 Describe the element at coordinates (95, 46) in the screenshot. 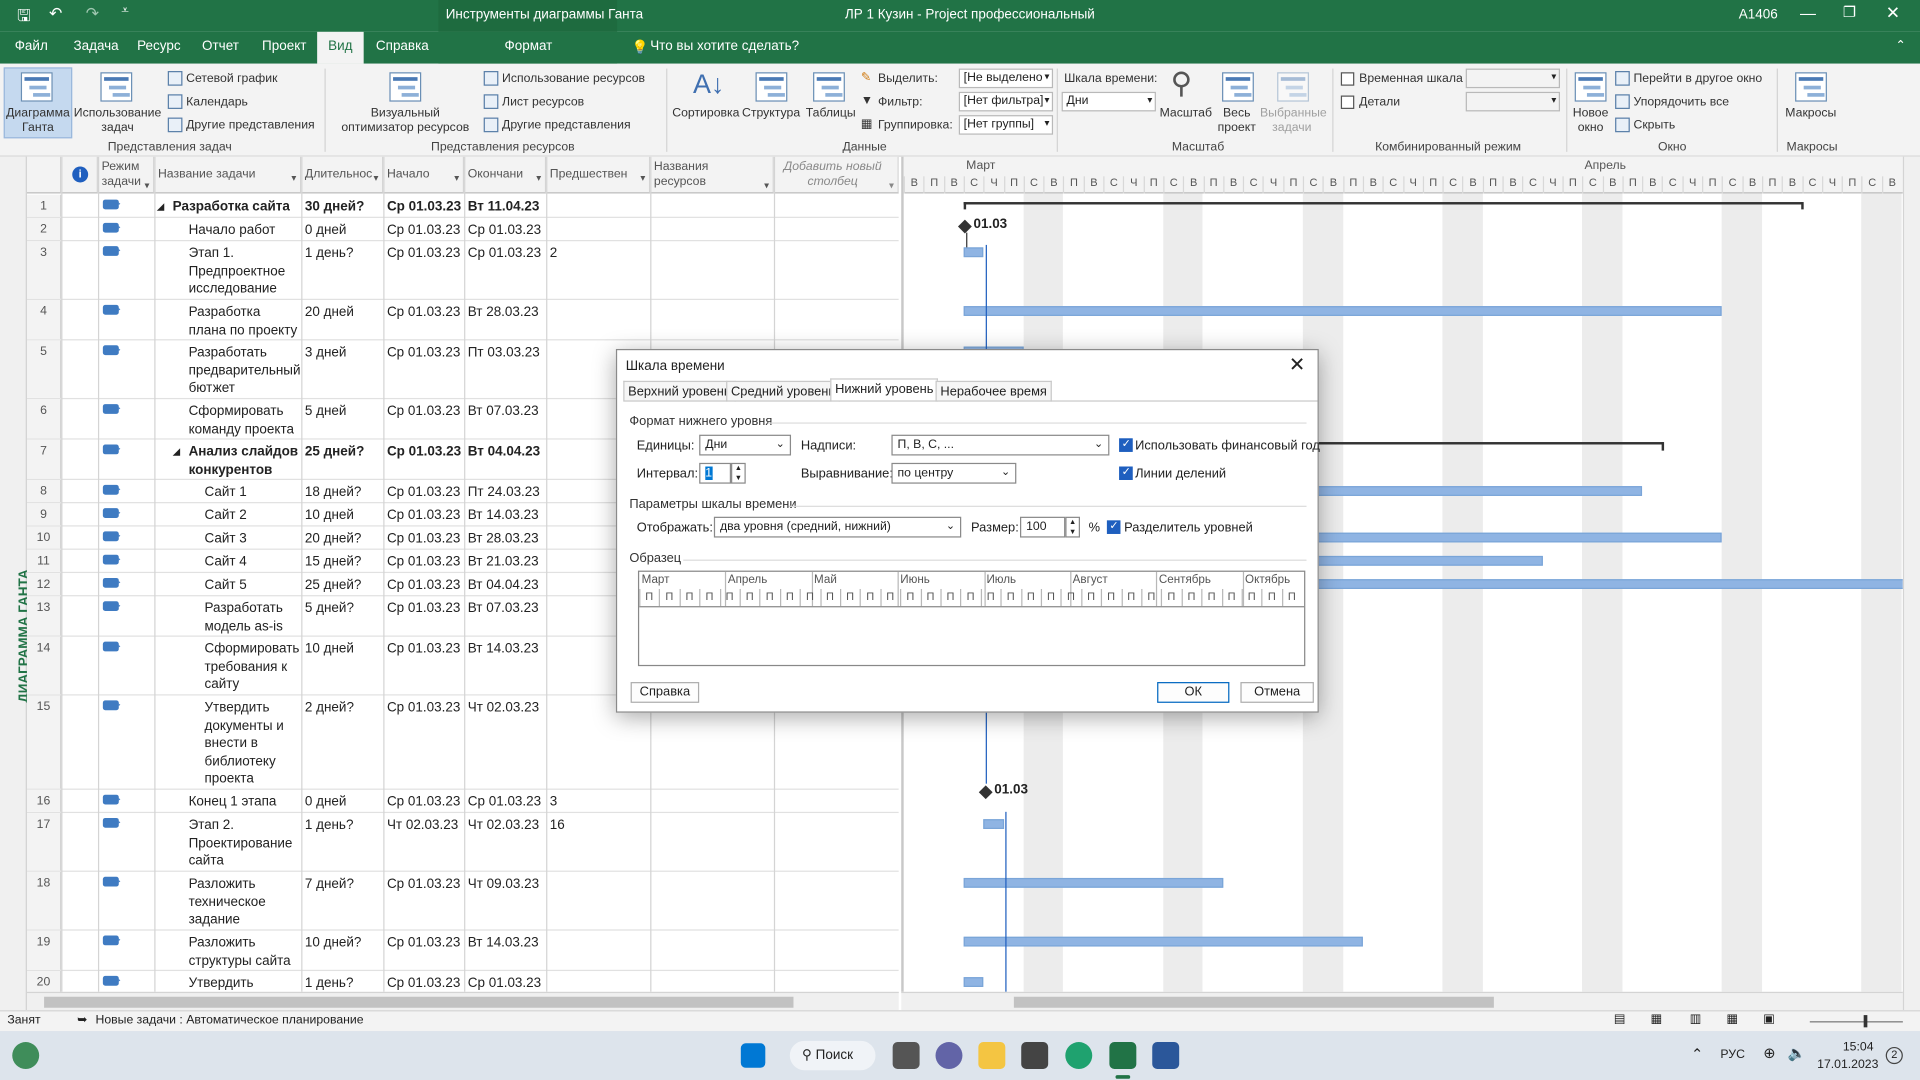

I see `tab-task: Задача` at that location.